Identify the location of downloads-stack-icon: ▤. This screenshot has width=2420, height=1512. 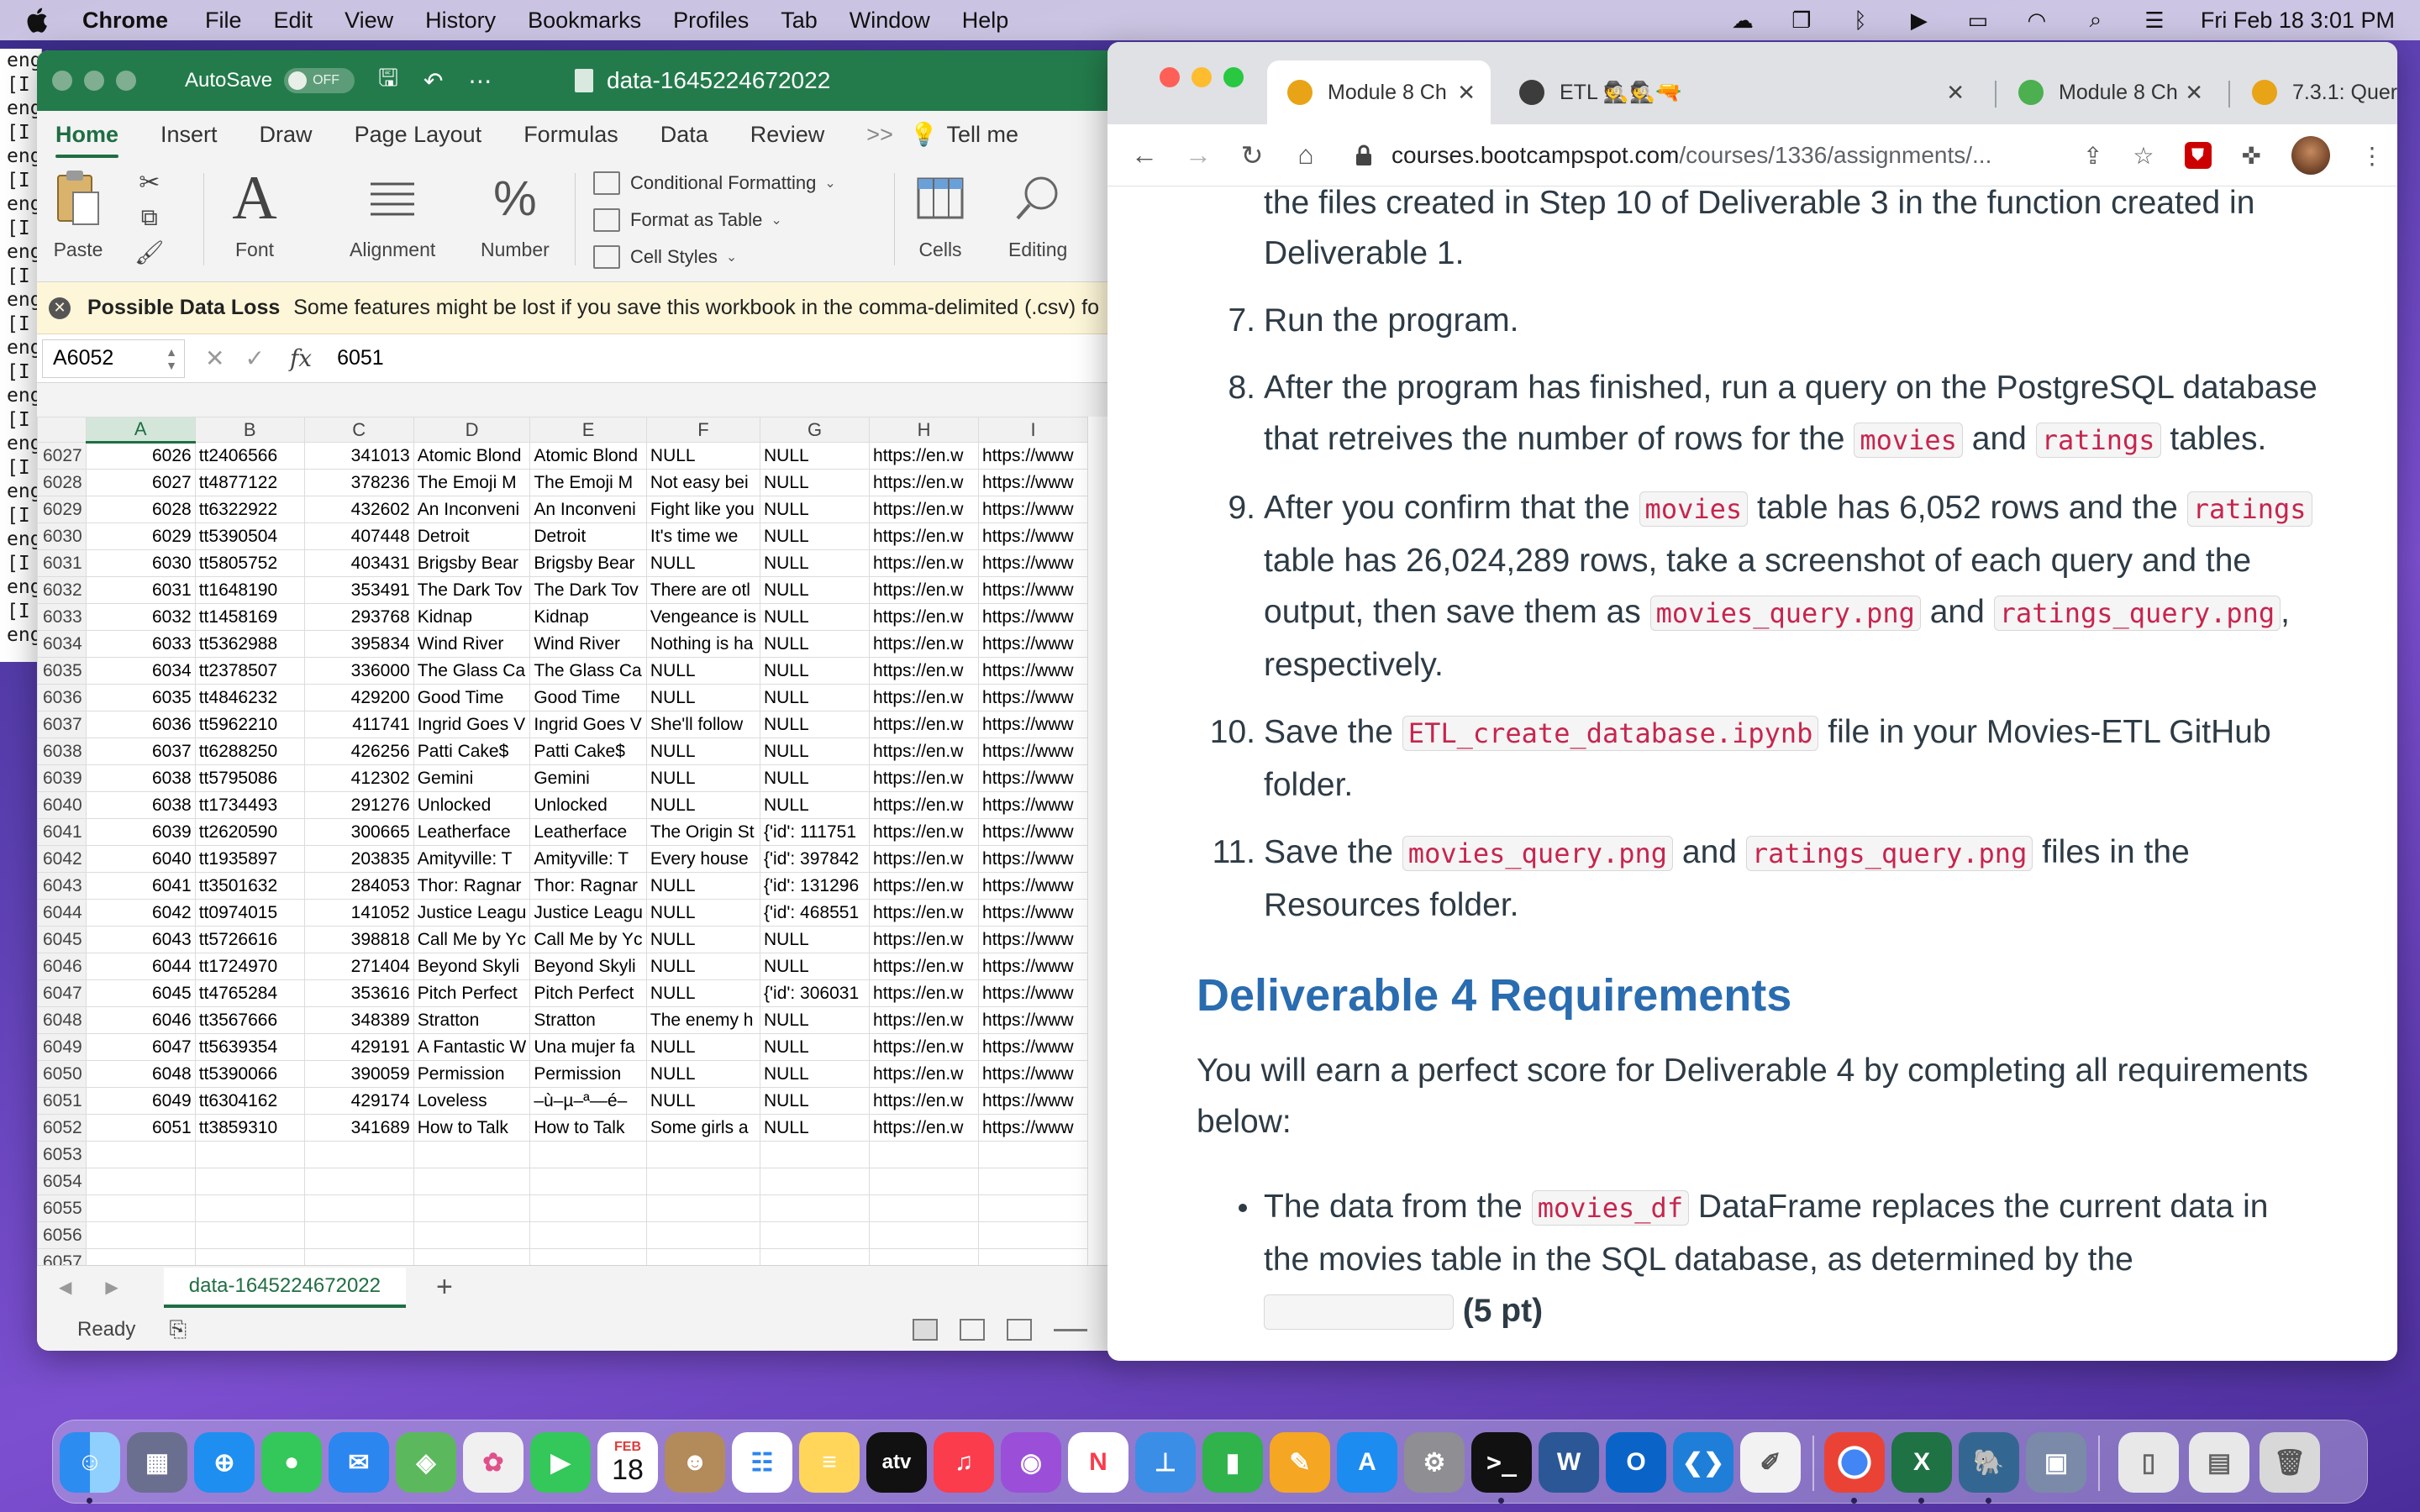
(2219, 1462).